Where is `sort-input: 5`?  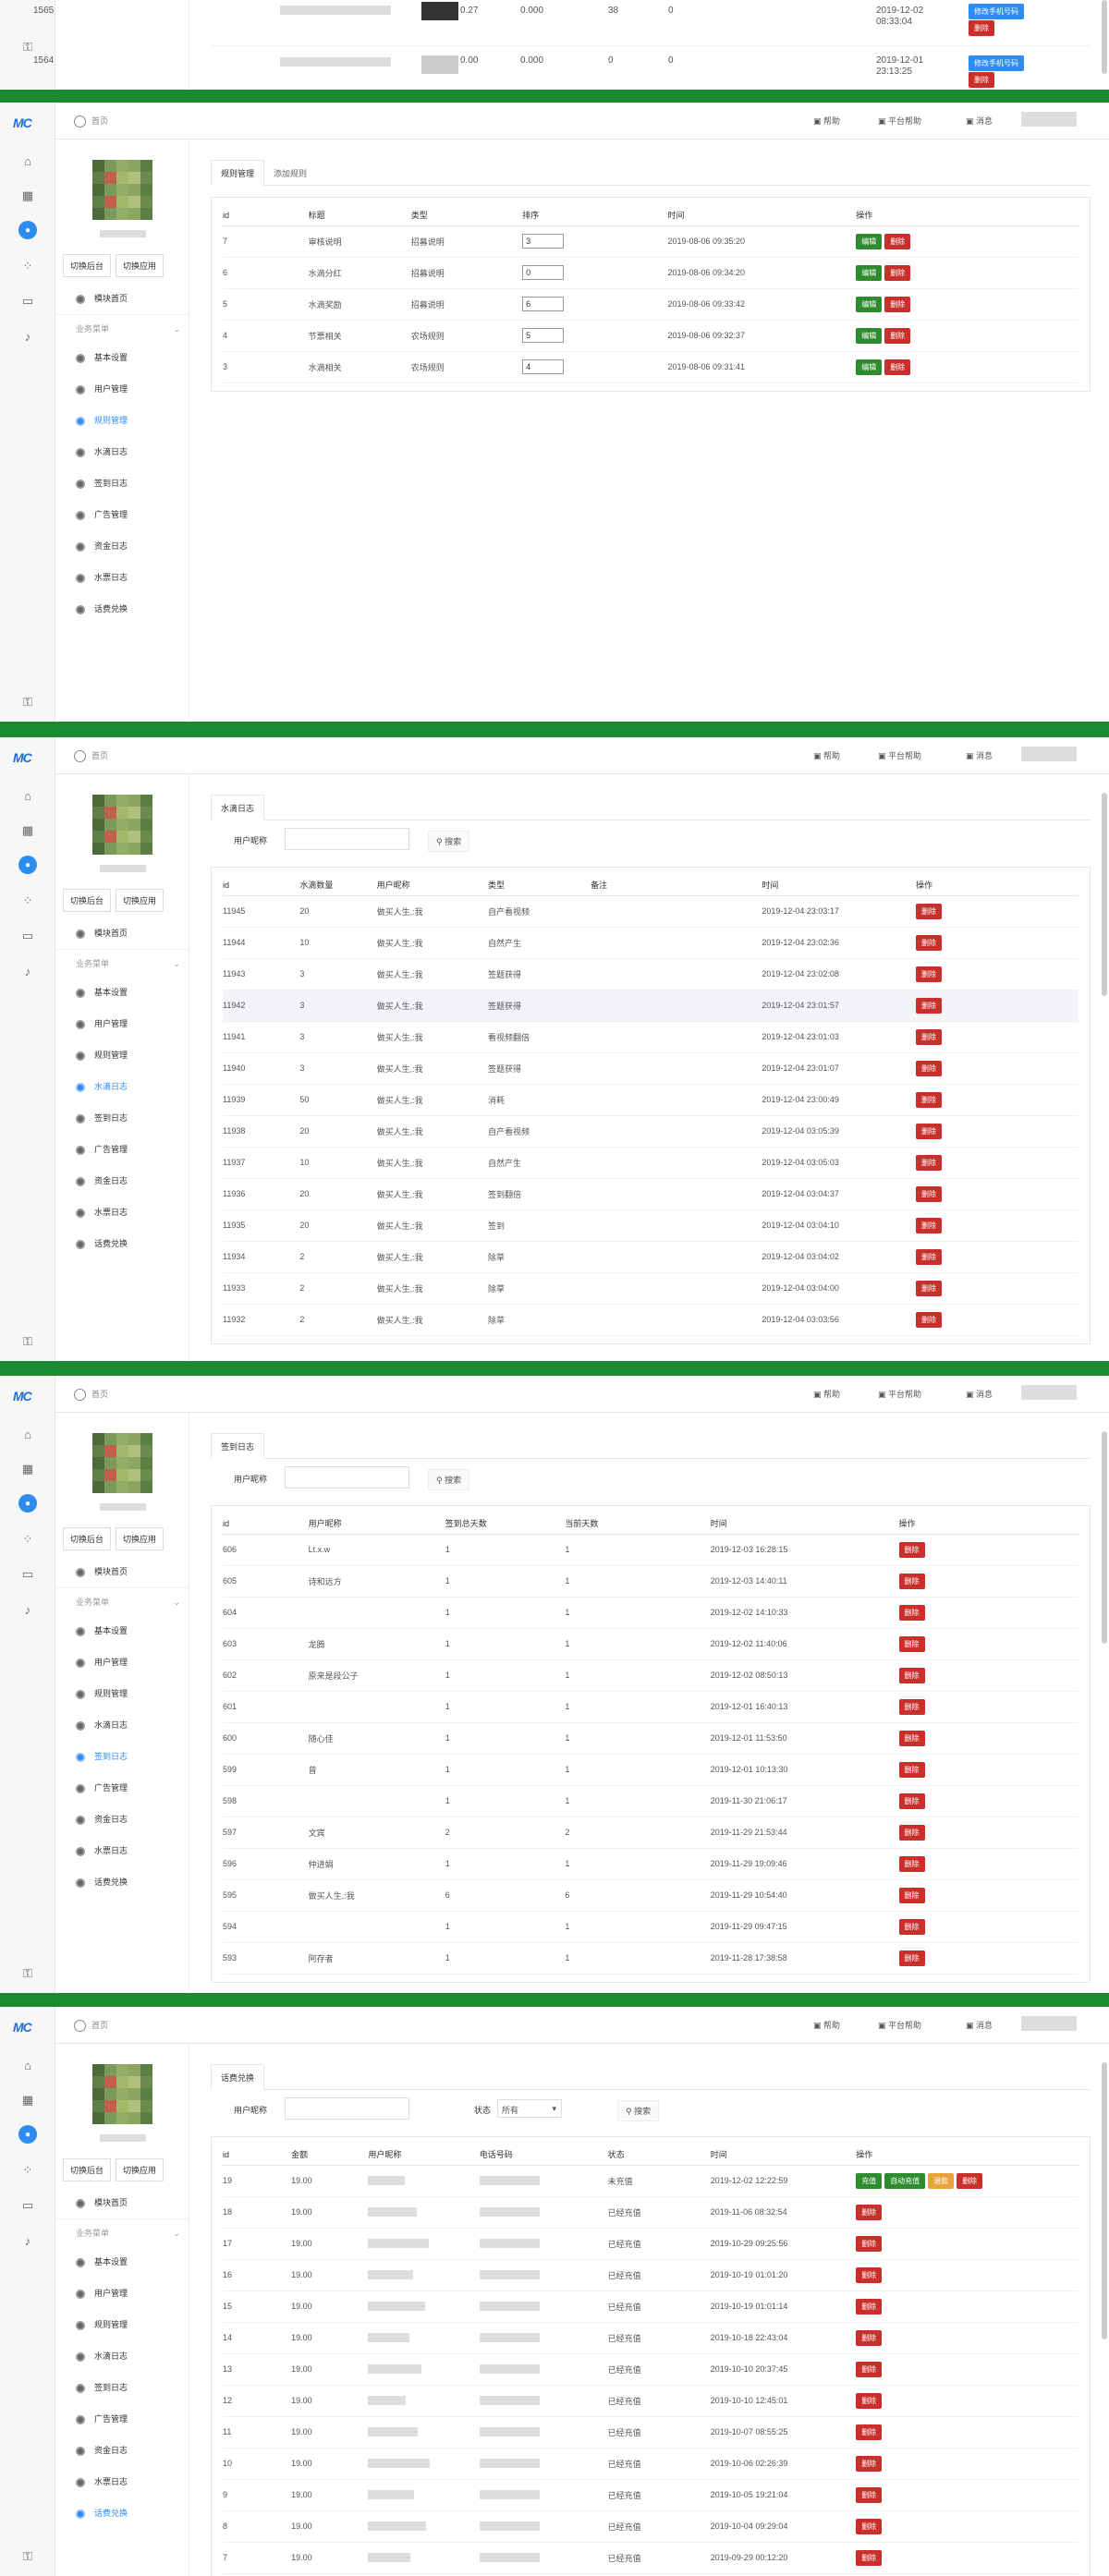 sort-input: 5 is located at coordinates (543, 335).